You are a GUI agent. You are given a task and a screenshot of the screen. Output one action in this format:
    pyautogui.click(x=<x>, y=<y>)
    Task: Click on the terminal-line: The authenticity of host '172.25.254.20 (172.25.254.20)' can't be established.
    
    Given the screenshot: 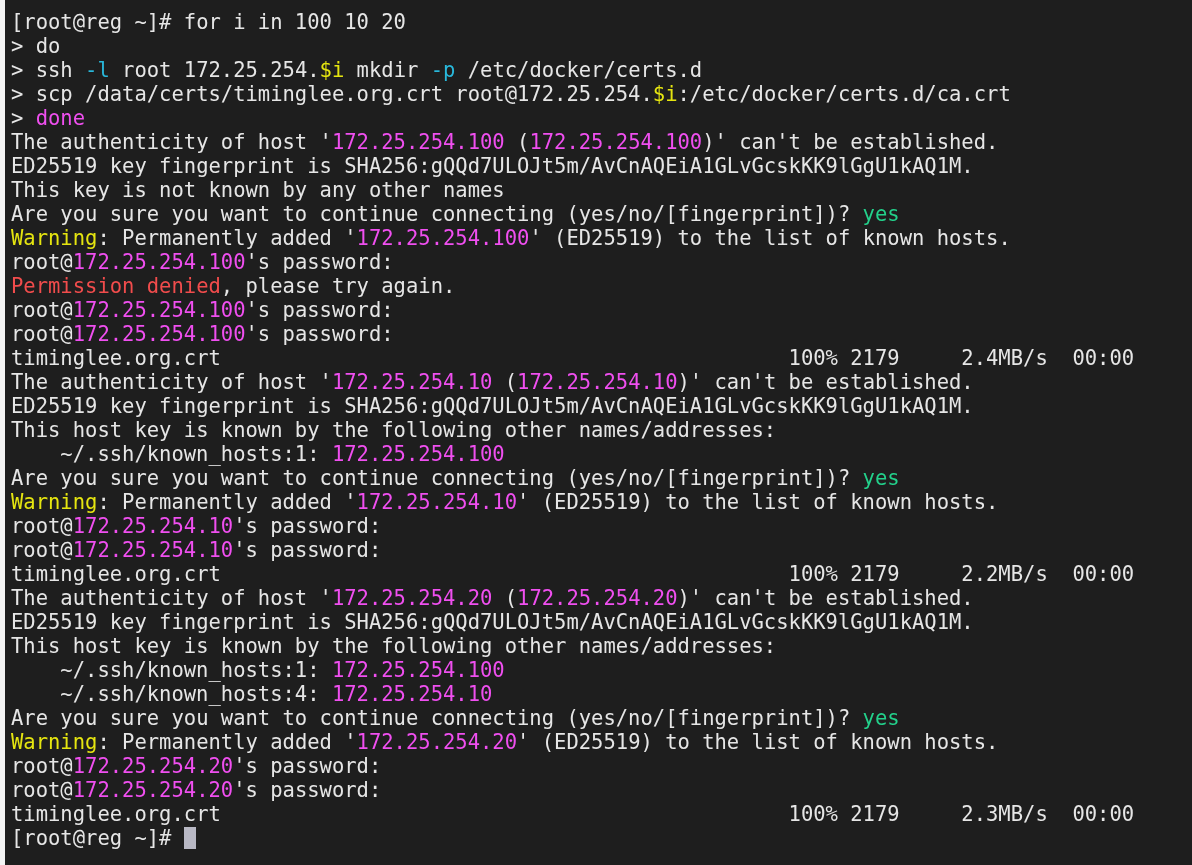 What is the action you would take?
    pyautogui.click(x=492, y=598)
    